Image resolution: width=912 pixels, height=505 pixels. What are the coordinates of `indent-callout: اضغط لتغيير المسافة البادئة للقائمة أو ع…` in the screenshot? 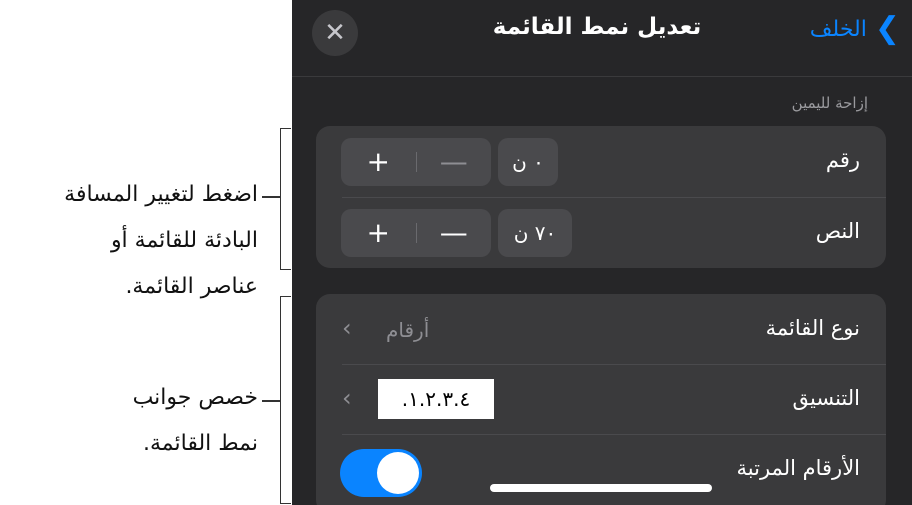 It's located at (134, 241).